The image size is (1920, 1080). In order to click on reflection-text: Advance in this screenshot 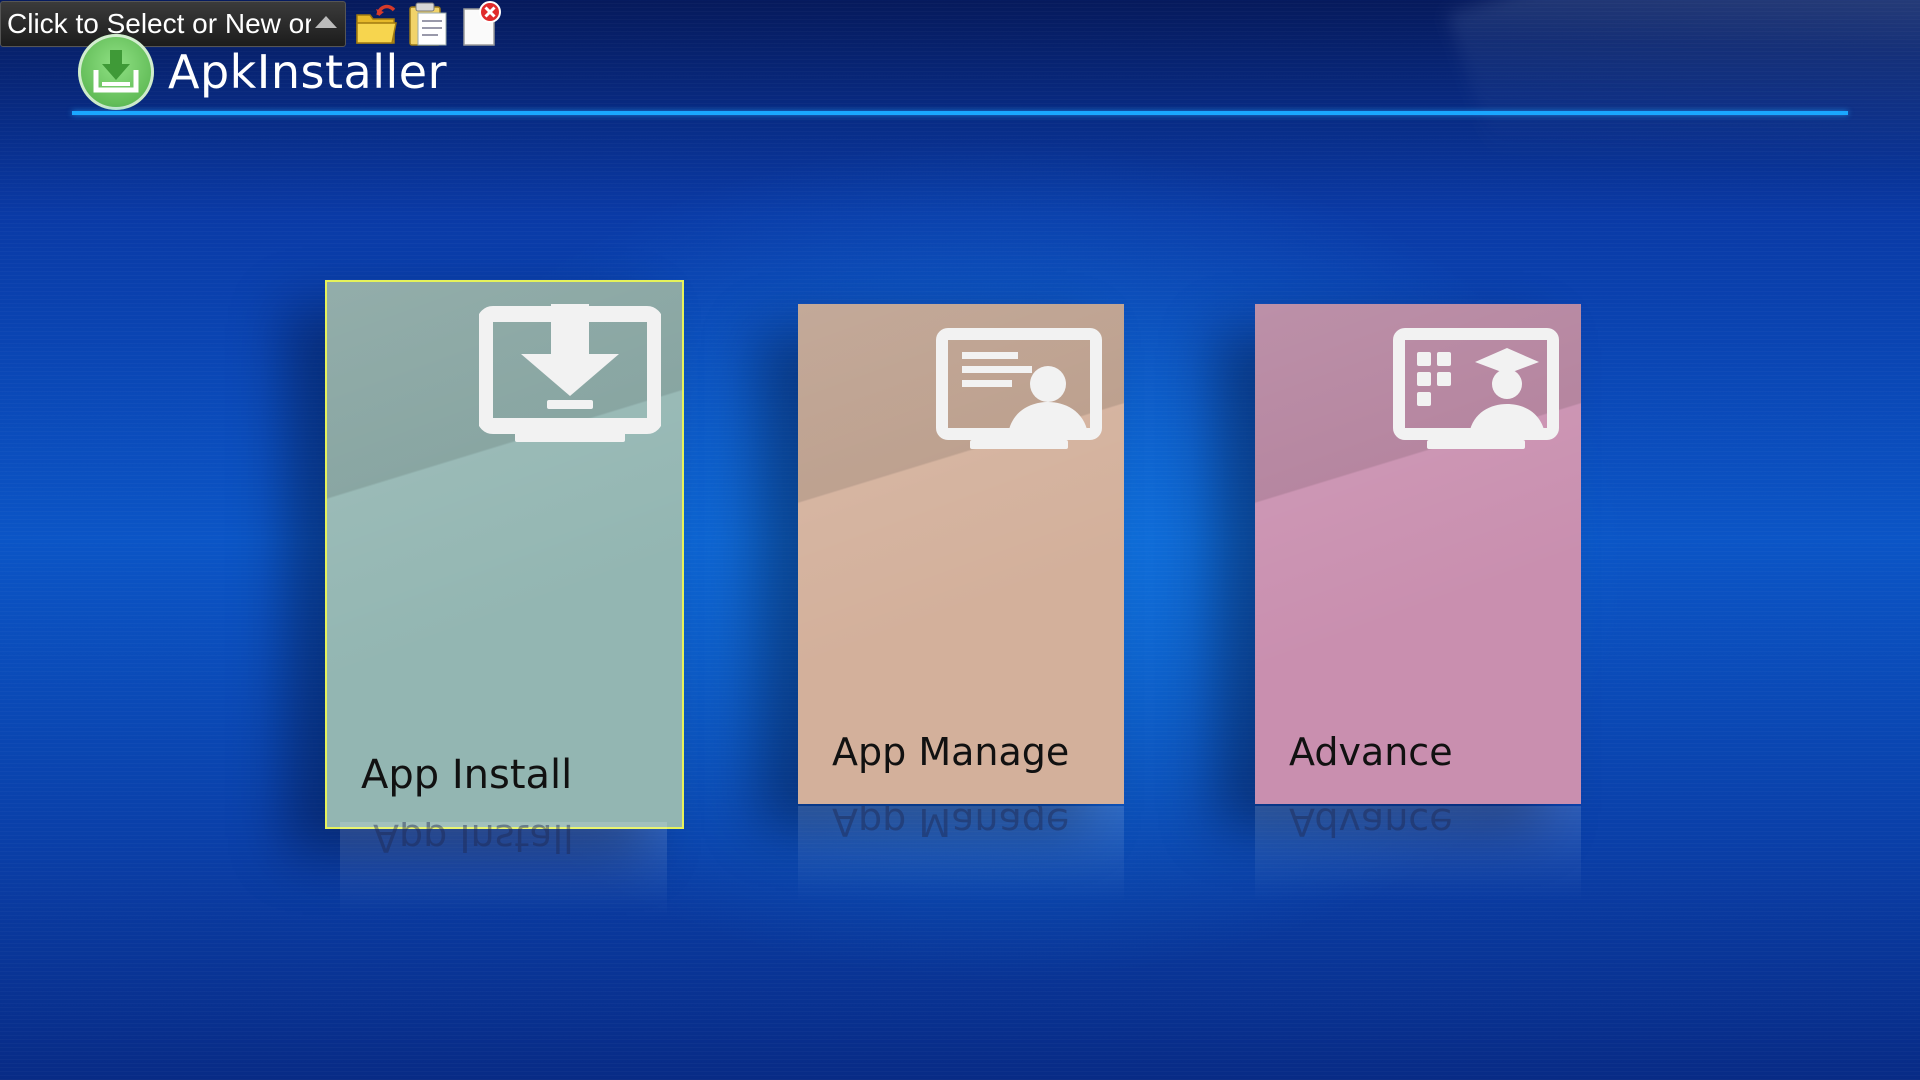, I will do `click(1371, 825)`.